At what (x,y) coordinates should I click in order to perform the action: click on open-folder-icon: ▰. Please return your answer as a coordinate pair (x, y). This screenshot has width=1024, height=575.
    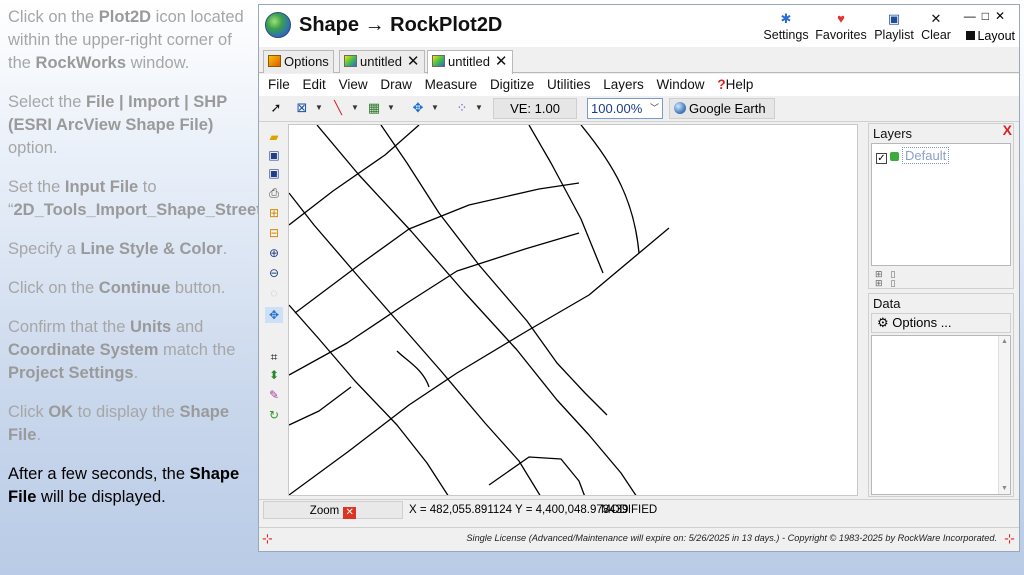
    Looking at the image, I should click on (274, 137).